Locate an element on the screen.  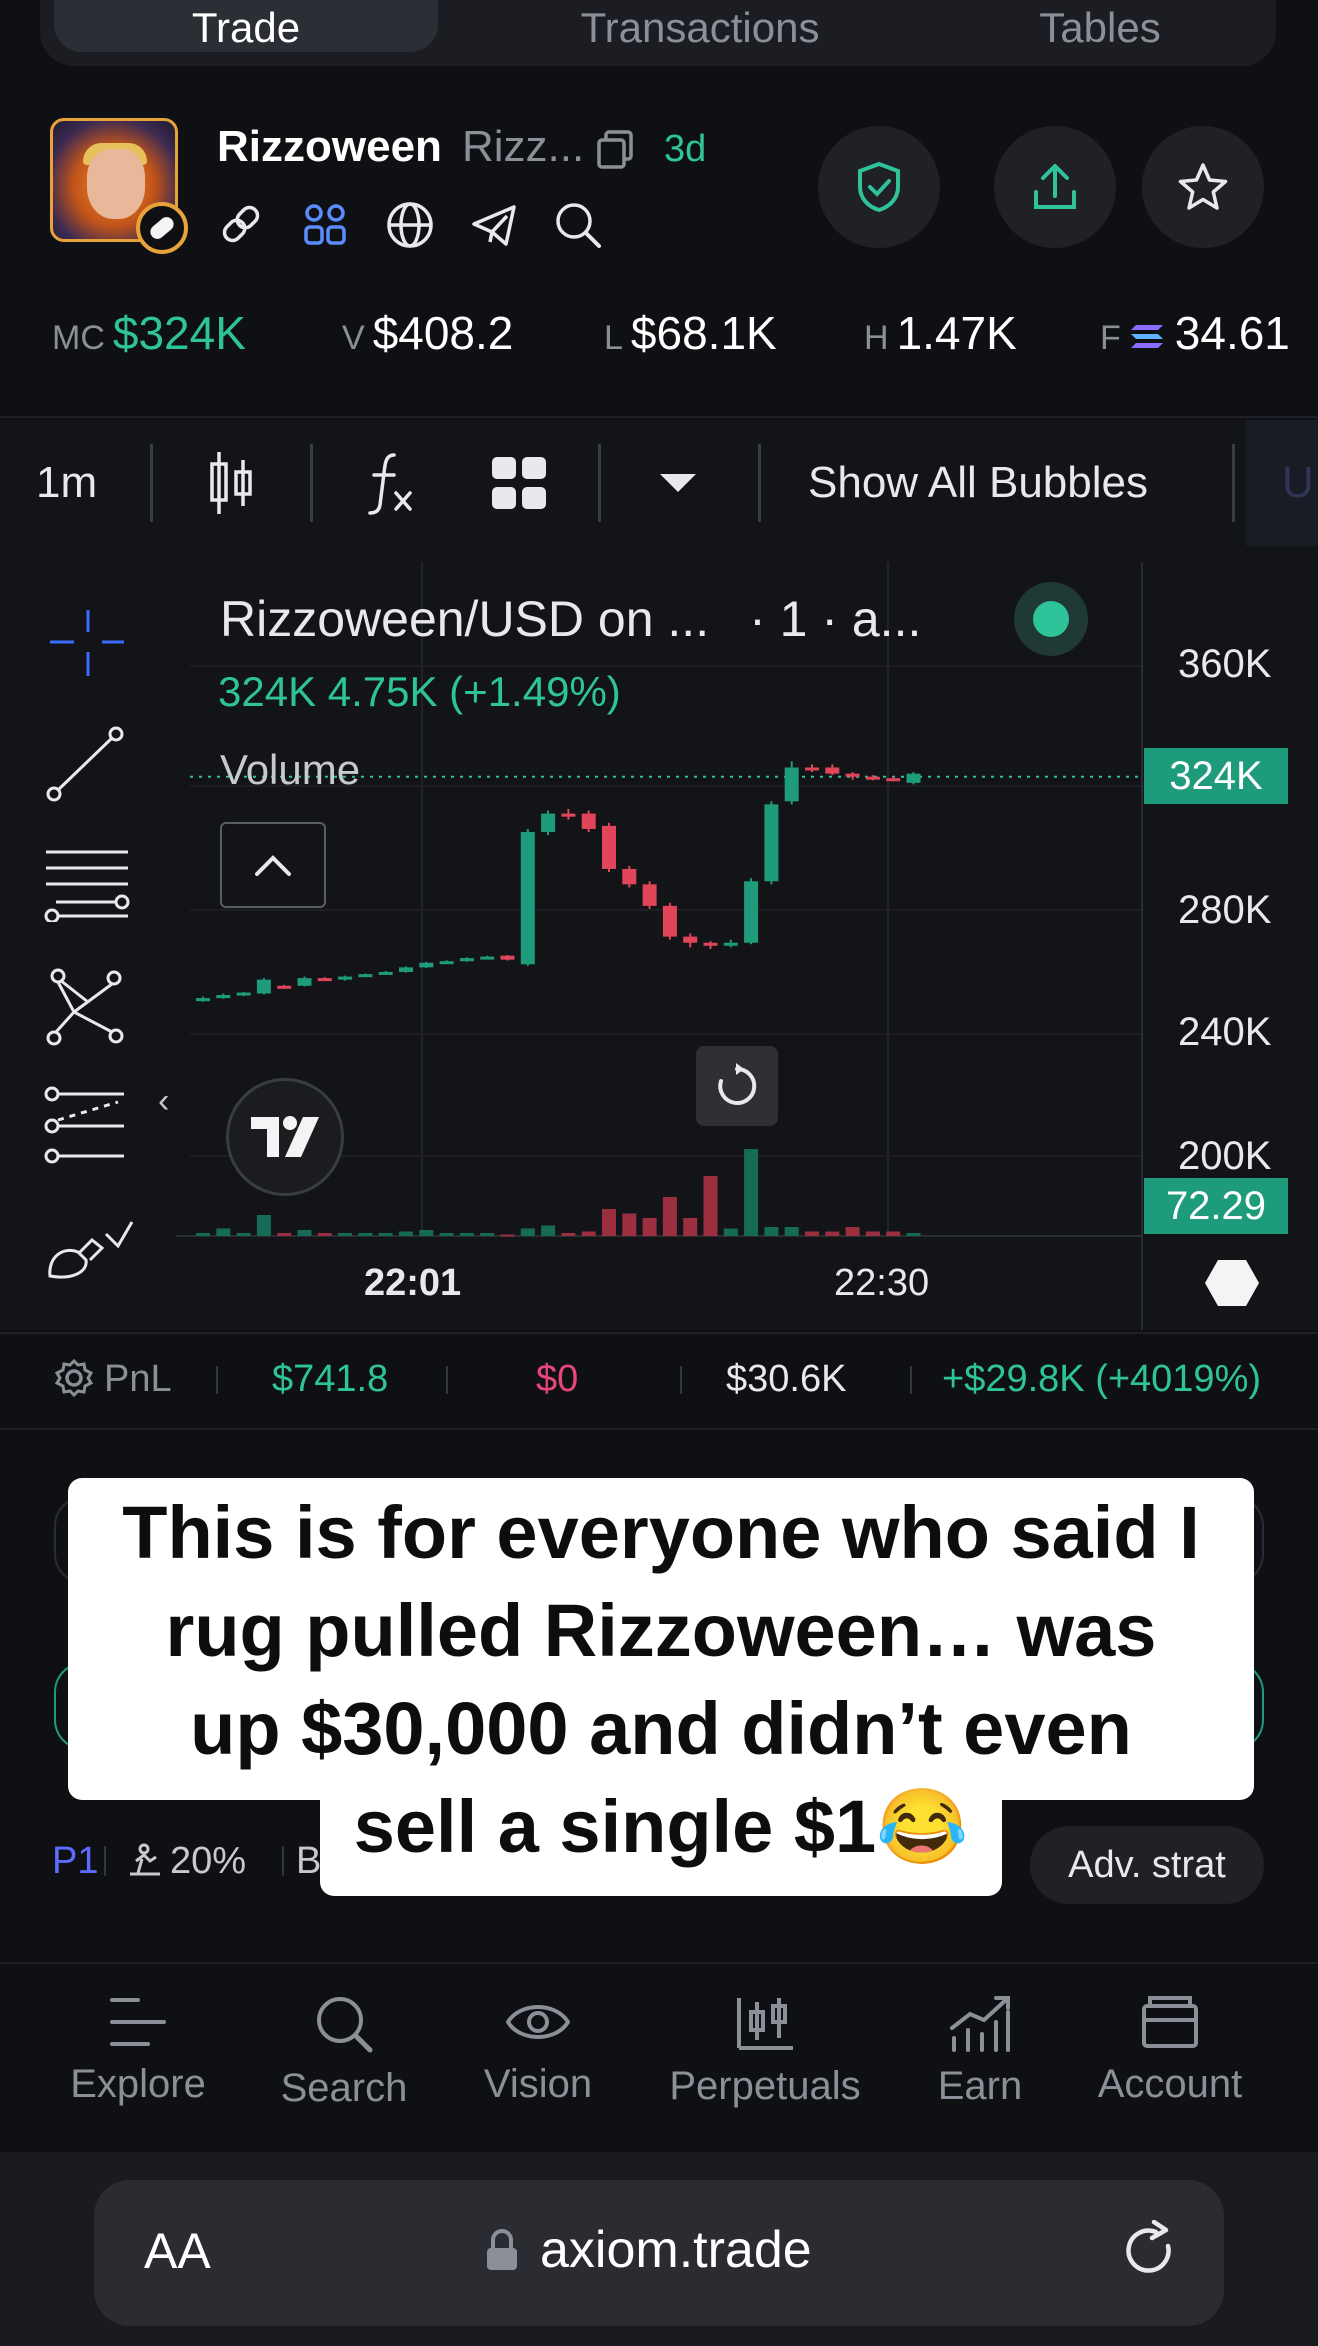
time-axis-label: 22:30 is located at coordinates (882, 1283).